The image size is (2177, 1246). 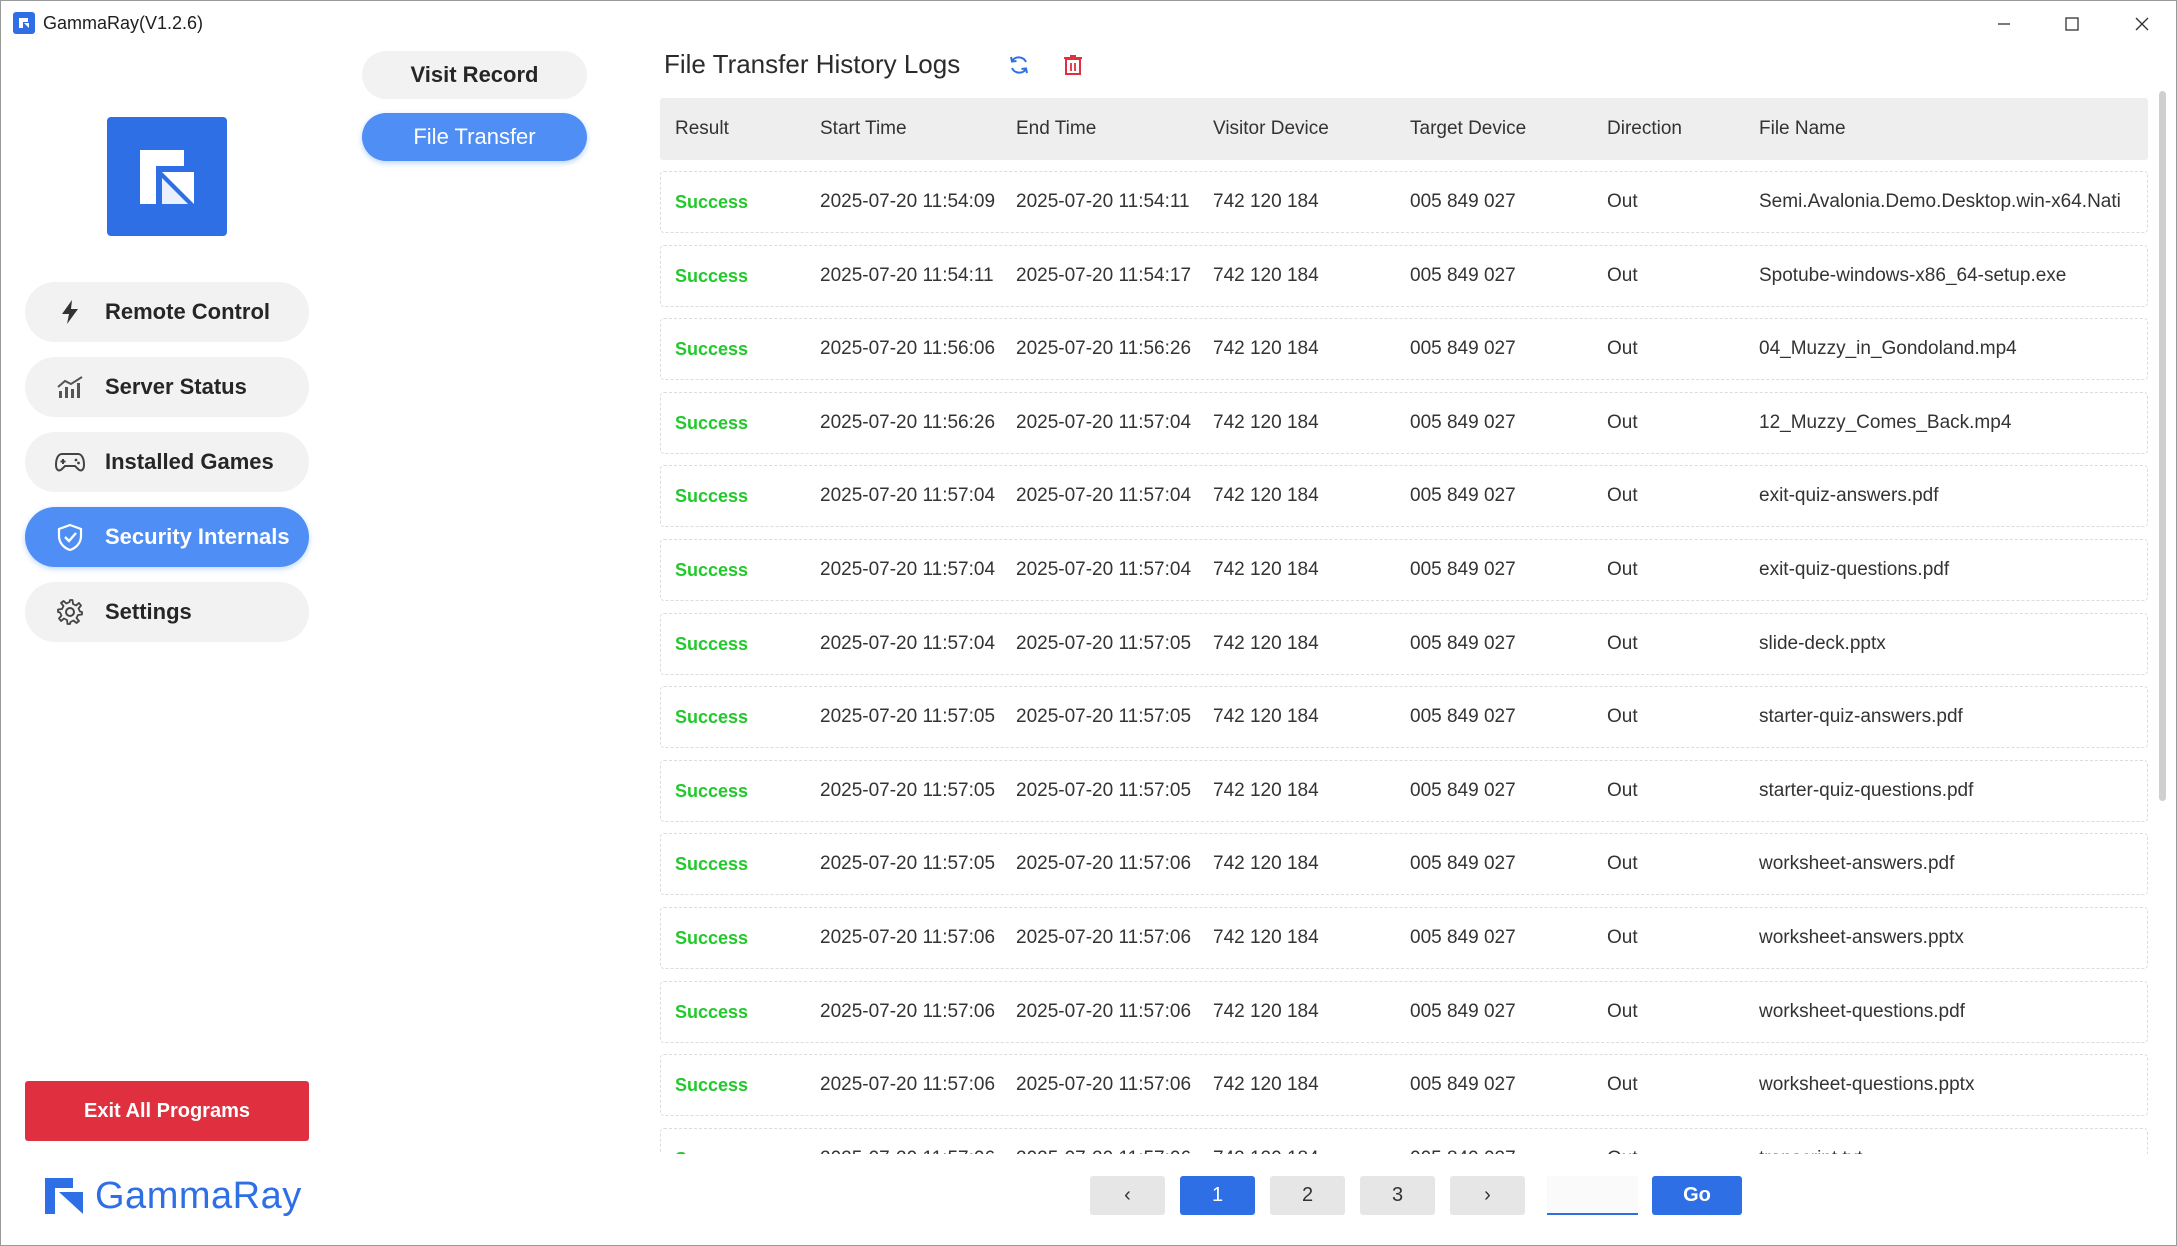 What do you see at coordinates (1019, 65) in the screenshot?
I see `refresh-button` at bounding box center [1019, 65].